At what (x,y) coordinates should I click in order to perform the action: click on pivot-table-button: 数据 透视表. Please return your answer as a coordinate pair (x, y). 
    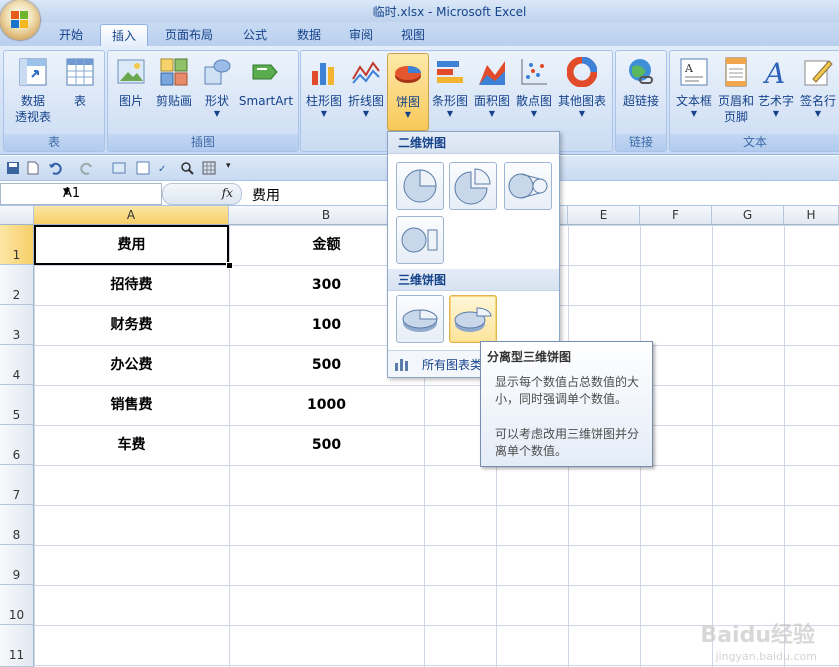
    Looking at the image, I should click on (33, 89).